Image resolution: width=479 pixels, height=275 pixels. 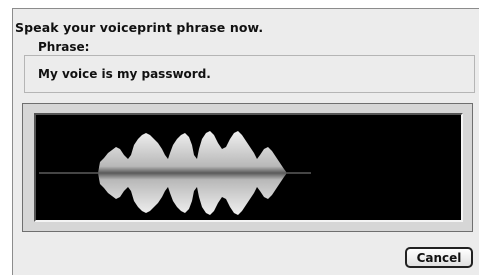 I want to click on waveform-shape, so click(x=192, y=173).